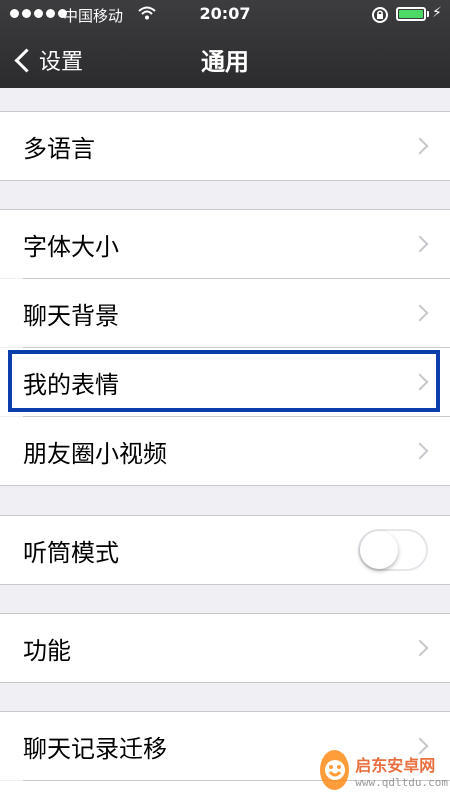 The image size is (450, 800). I want to click on row-label: 多语言, so click(59, 148).